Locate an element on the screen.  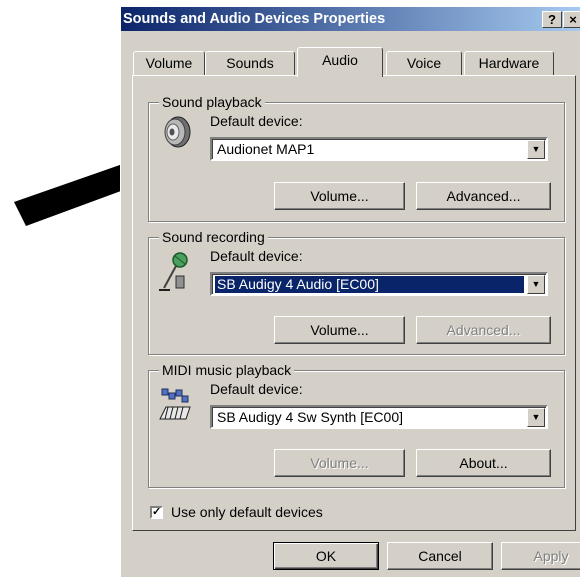
group-title: Sound recording is located at coordinates (213, 237).